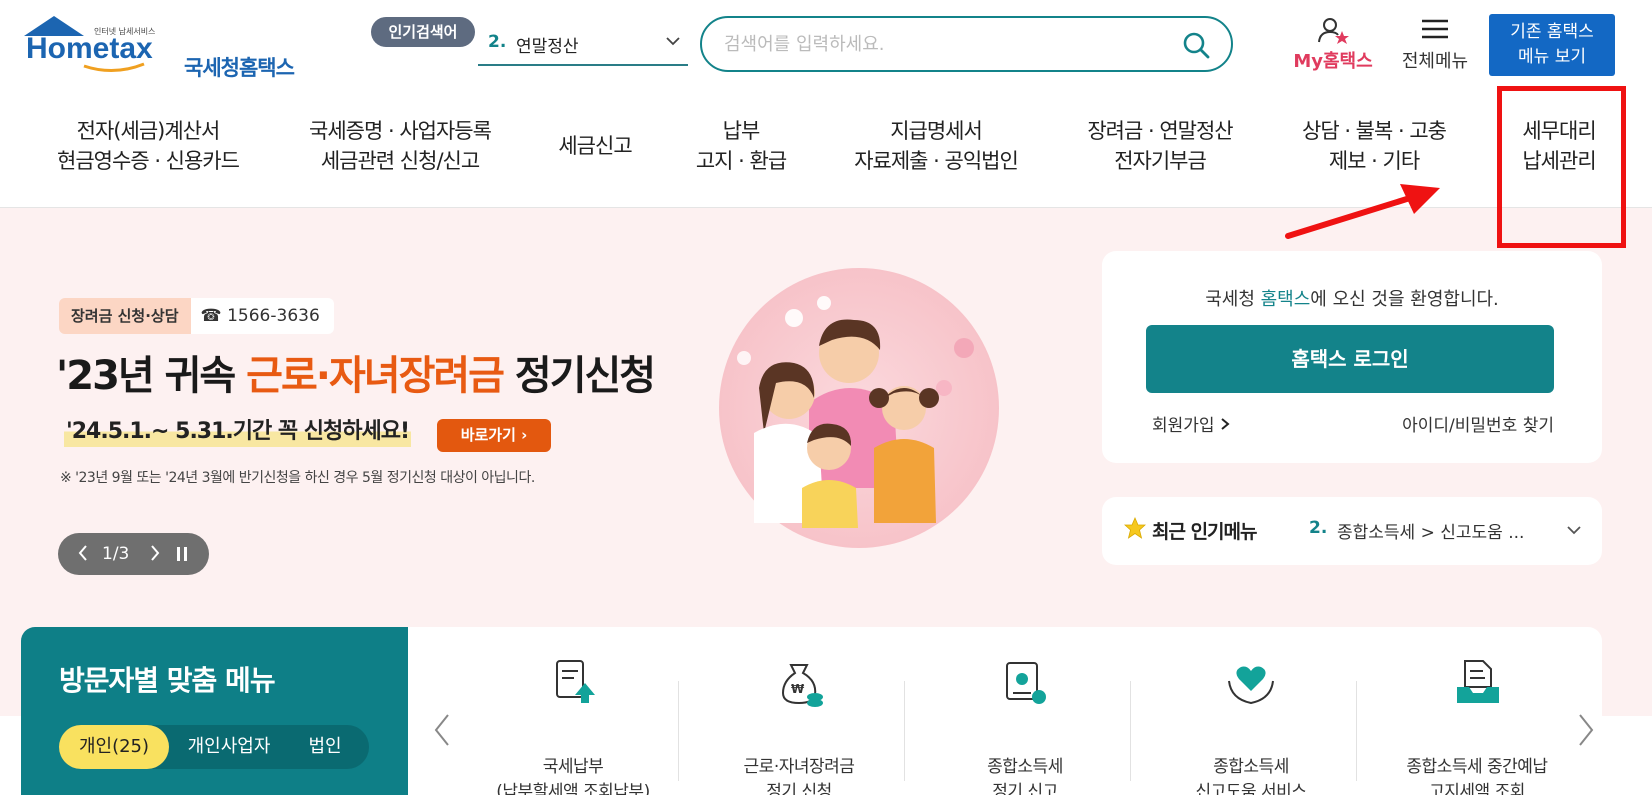 The height and width of the screenshot is (795, 1652). Describe the element at coordinates (375, 376) in the screenshot. I see `hero-title-highlight: 근로·자녀장려금` at that location.